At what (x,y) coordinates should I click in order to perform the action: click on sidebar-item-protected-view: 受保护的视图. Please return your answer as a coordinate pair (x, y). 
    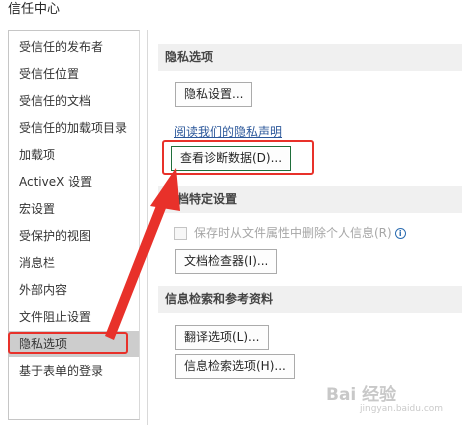
    Looking at the image, I should click on (74, 236).